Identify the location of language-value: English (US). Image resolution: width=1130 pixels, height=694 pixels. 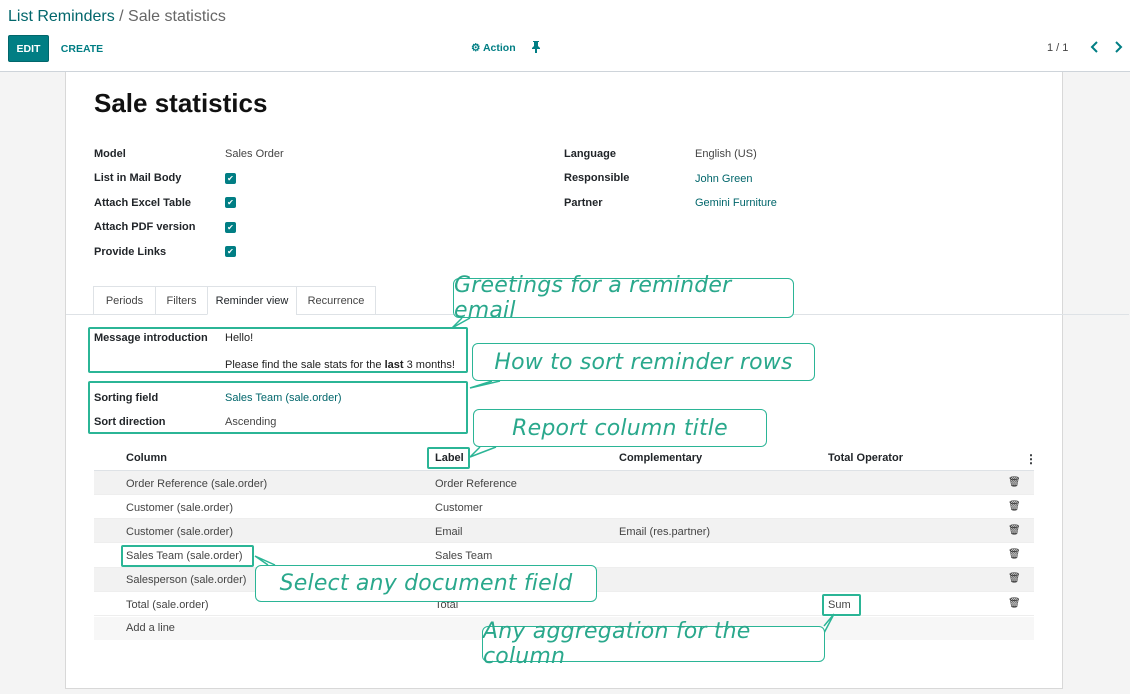
(726, 154).